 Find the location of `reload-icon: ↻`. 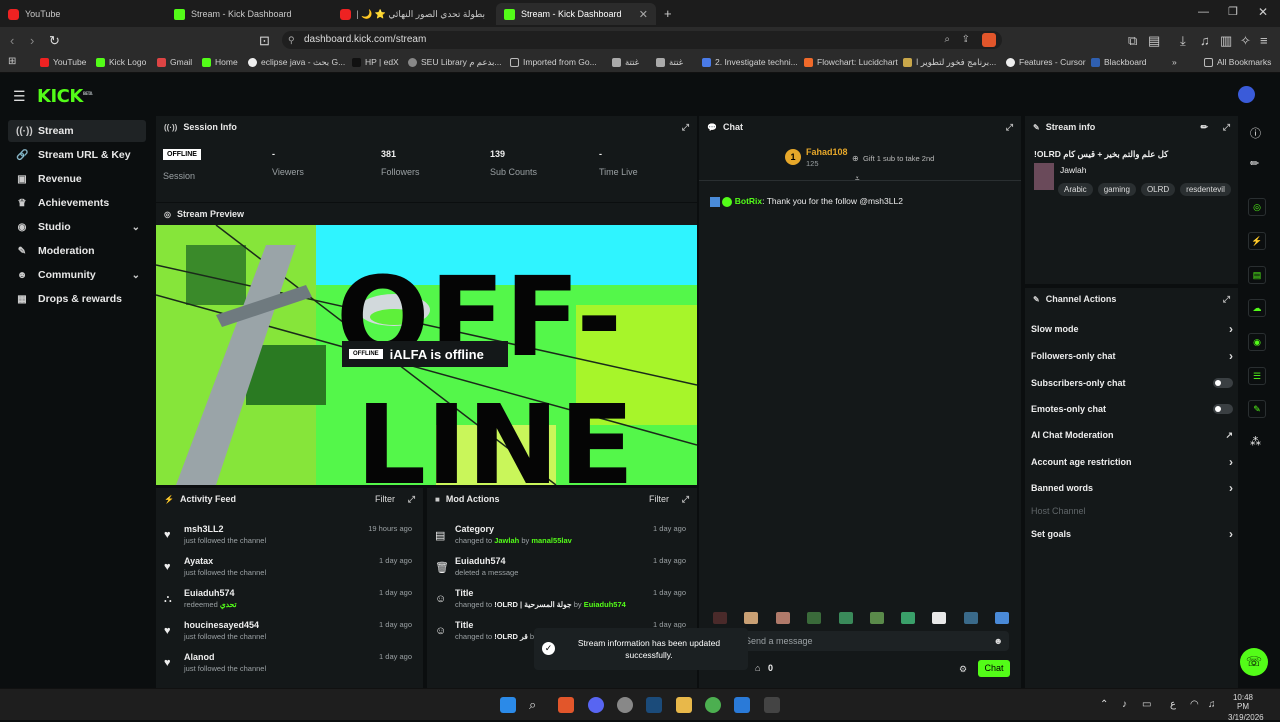

reload-icon: ↻ is located at coordinates (54, 41).